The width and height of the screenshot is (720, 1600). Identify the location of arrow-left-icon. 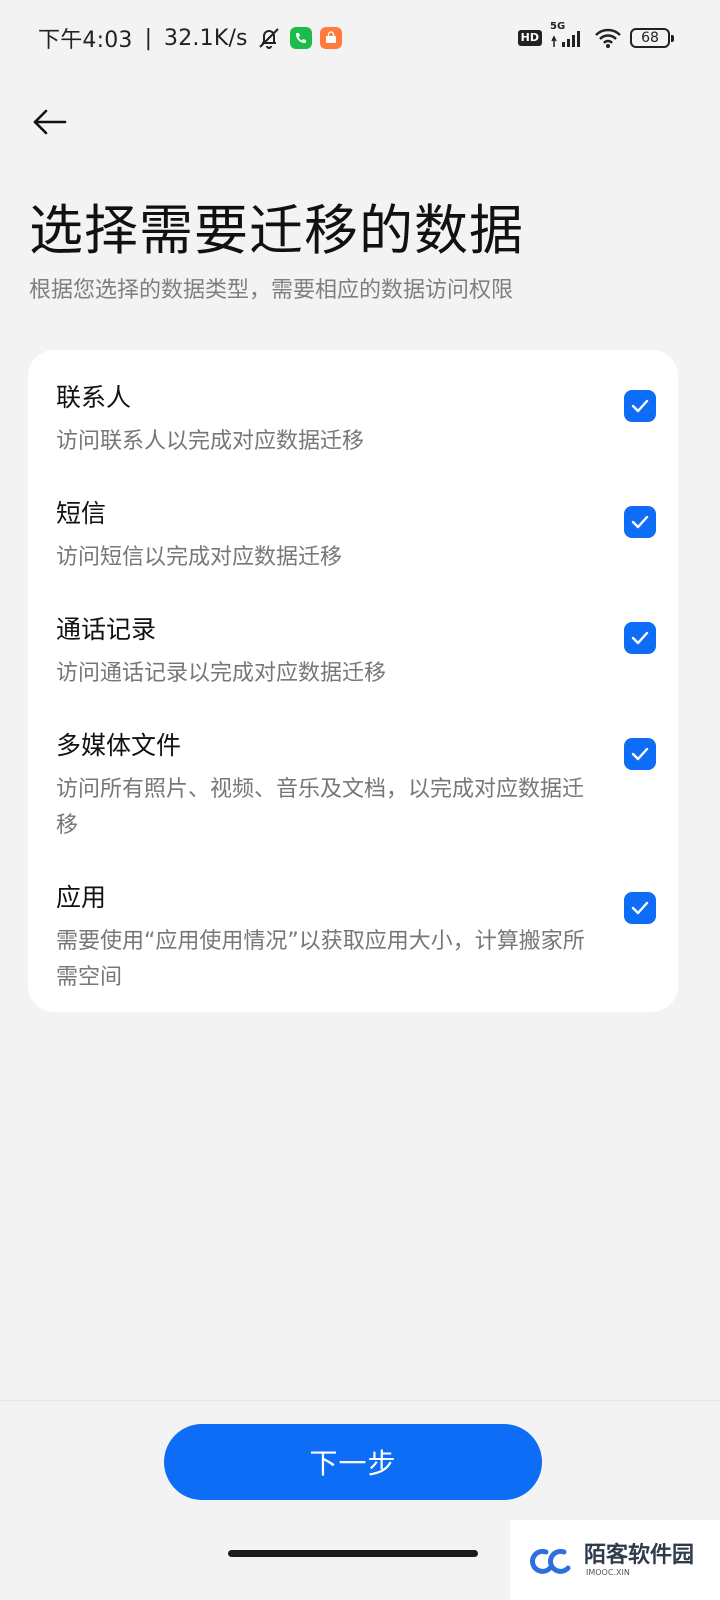
(50, 122).